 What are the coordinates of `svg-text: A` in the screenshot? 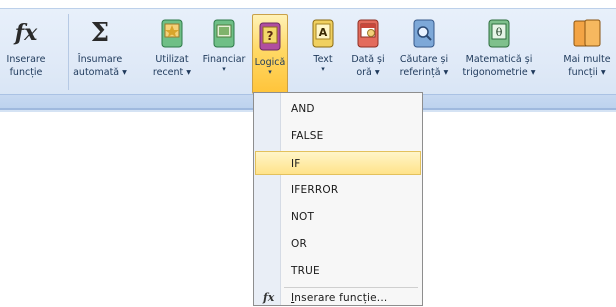 It's located at (323, 32).